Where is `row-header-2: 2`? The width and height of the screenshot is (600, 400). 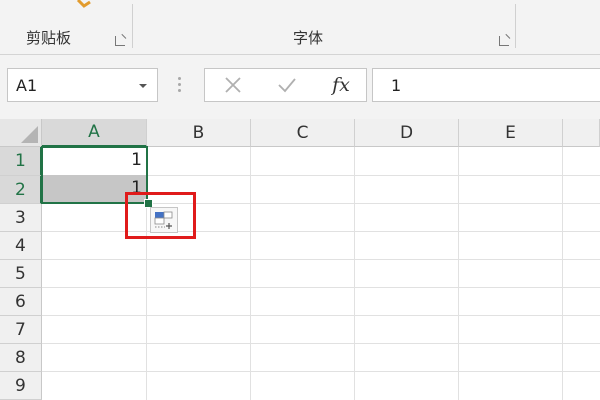 row-header-2: 2 is located at coordinates (21, 190).